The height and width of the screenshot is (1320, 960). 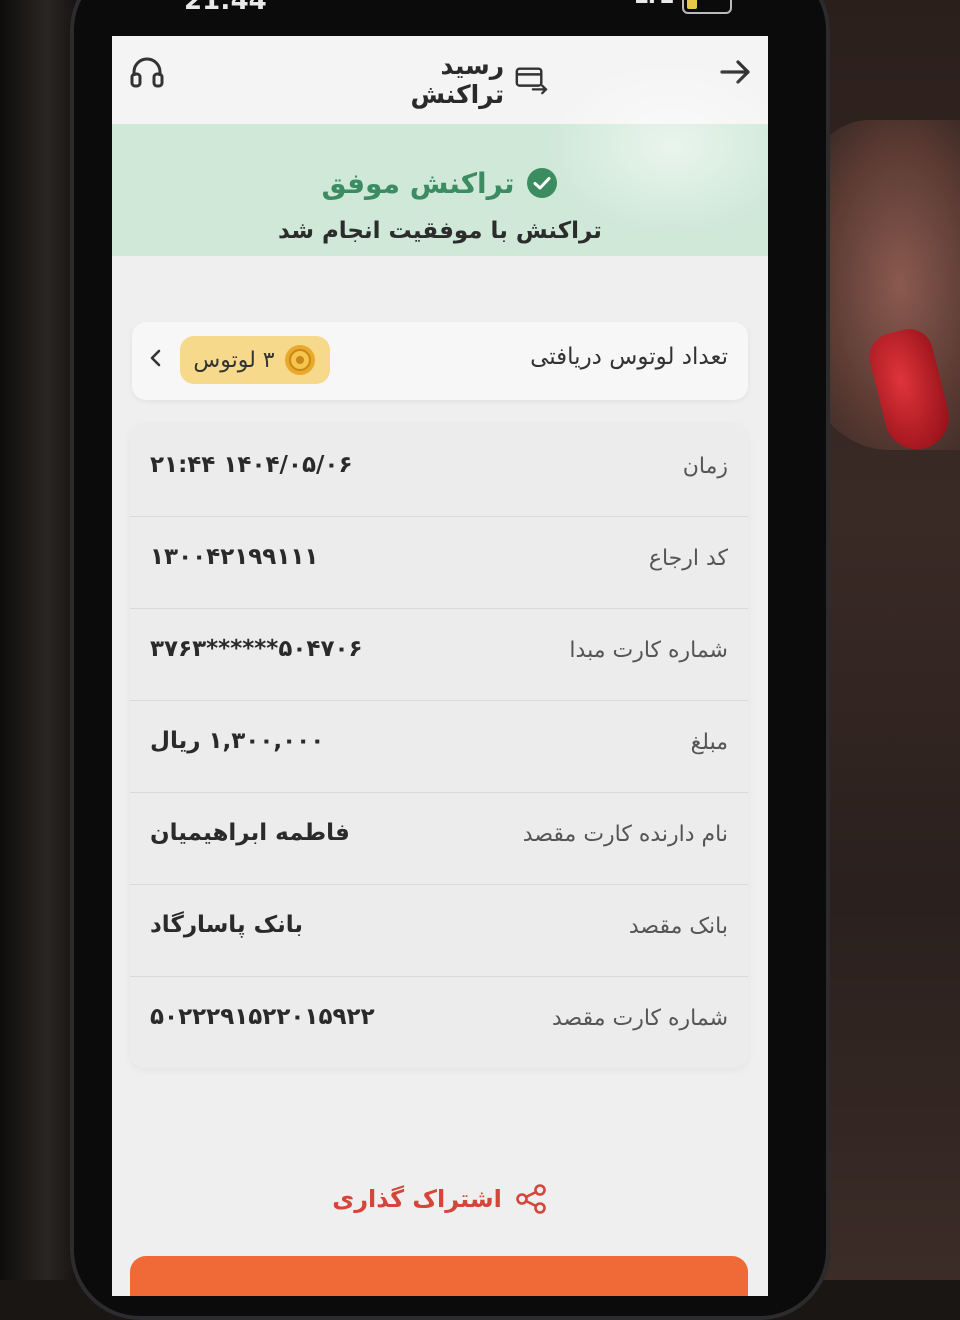 What do you see at coordinates (418, 183) in the screenshot?
I see `success-title: تراکنش موفق` at bounding box center [418, 183].